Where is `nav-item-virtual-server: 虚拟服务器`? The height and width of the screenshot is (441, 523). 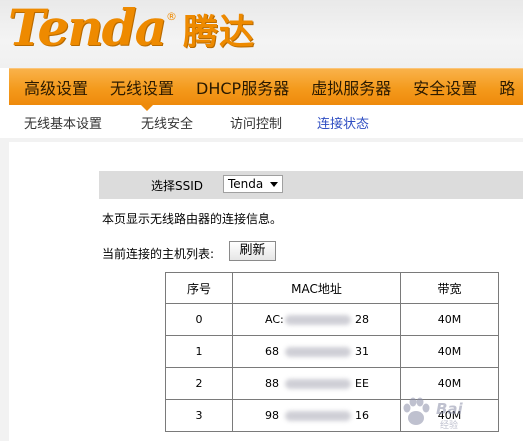
nav-item-virtual-server: 虚拟服务器 is located at coordinates (351, 87).